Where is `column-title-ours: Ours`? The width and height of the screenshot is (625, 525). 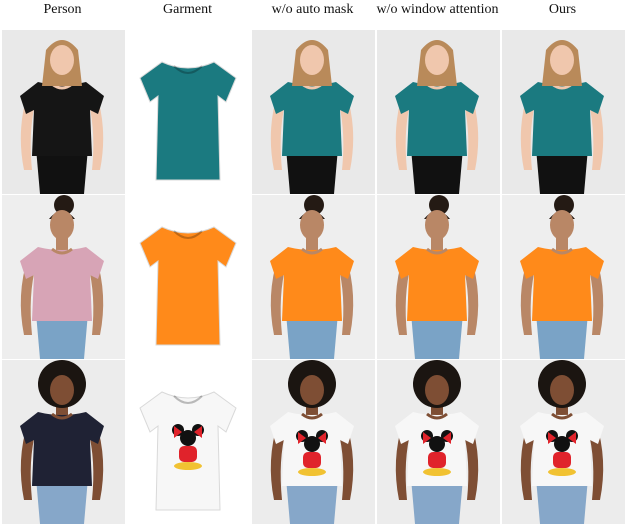 column-title-ours: Ours is located at coordinates (562, 9).